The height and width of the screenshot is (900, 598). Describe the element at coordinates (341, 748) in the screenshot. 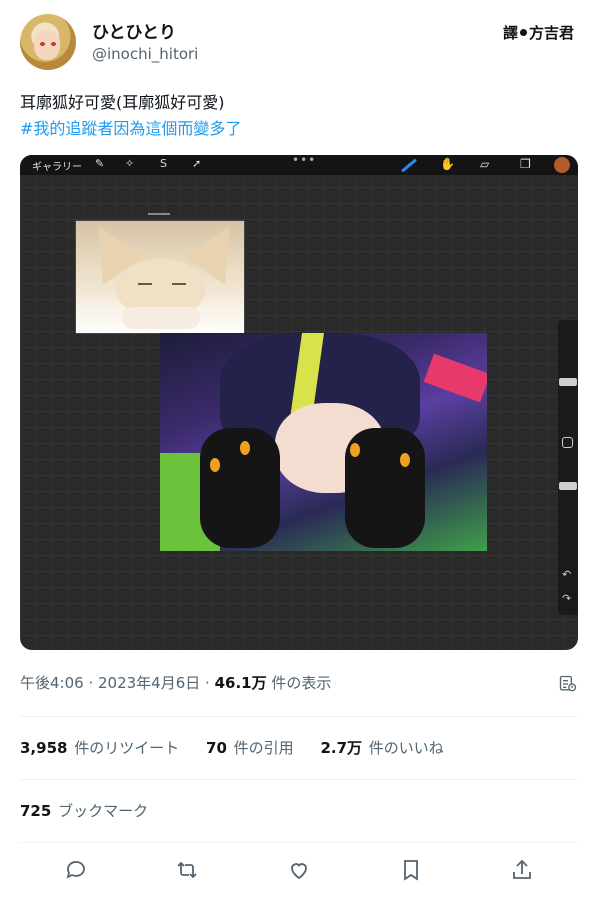

I see `likes-count: 2.7万` at that location.